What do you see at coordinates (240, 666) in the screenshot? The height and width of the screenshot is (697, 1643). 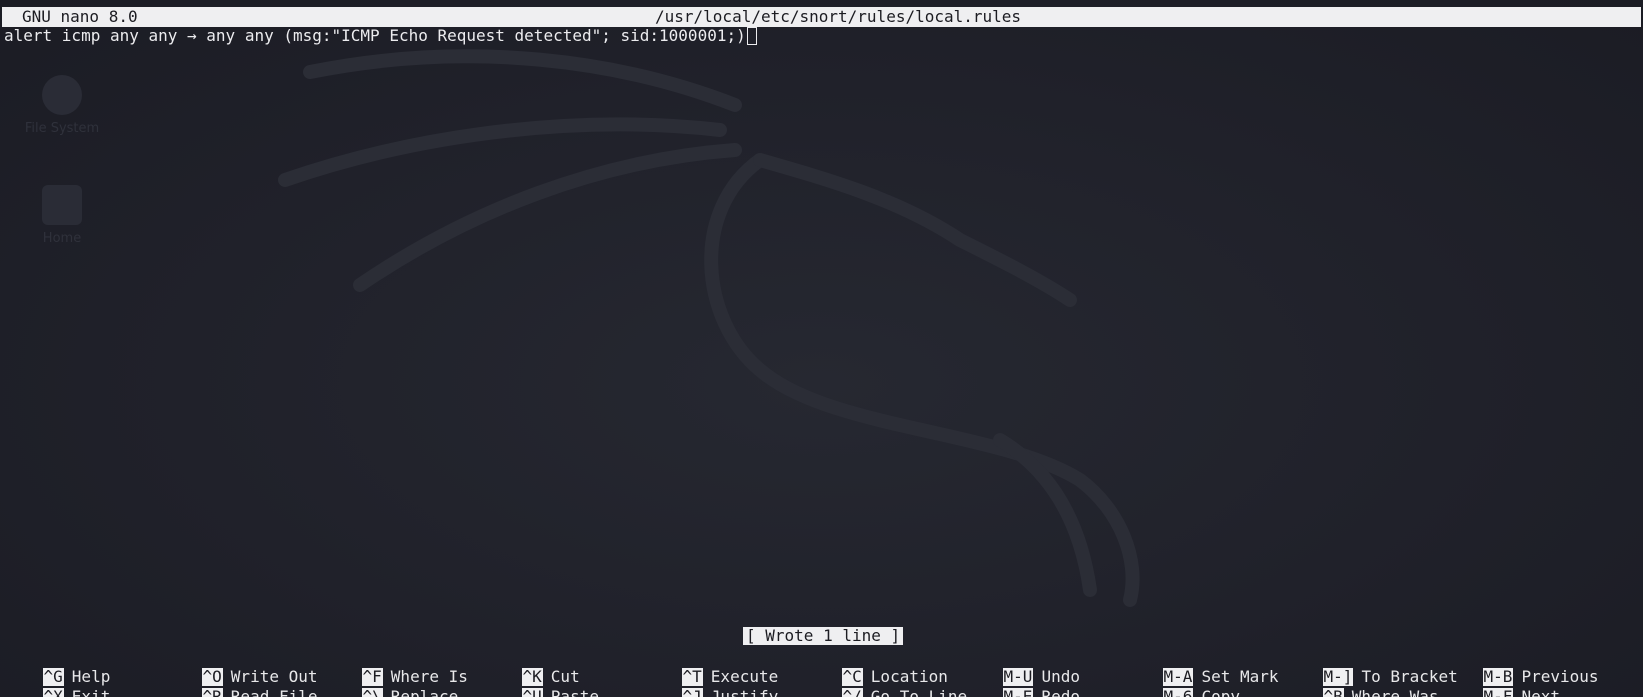 I see `shortcut-write-out: ^O Write Out` at bounding box center [240, 666].